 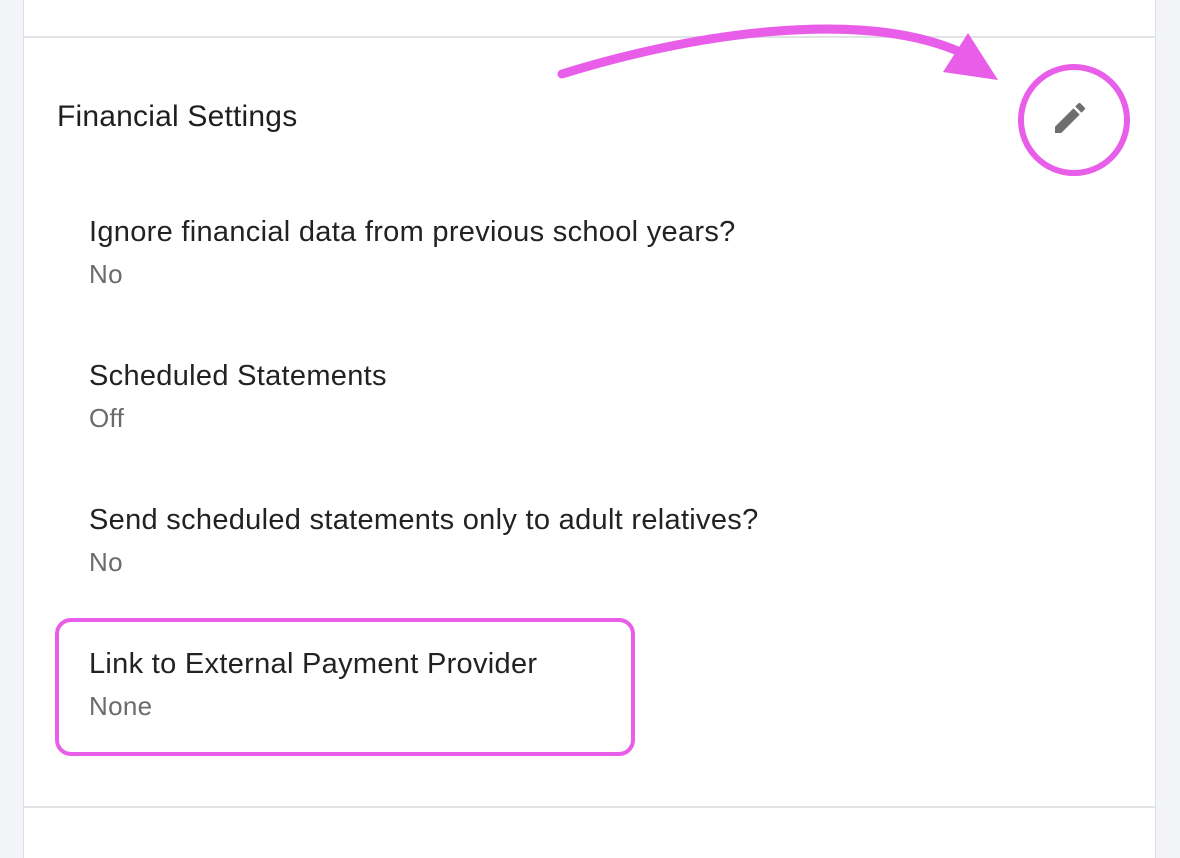 I want to click on pencil-icon, so click(x=1070, y=117).